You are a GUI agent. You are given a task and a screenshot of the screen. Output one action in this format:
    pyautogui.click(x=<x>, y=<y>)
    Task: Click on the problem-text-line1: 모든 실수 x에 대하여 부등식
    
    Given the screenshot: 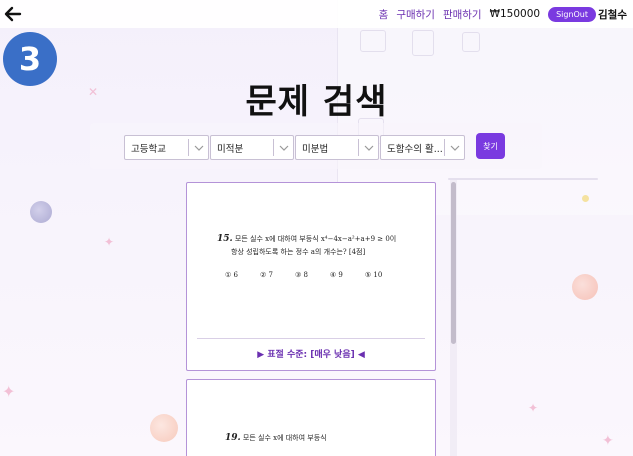 What is the action you would take?
    pyautogui.click(x=284, y=438)
    